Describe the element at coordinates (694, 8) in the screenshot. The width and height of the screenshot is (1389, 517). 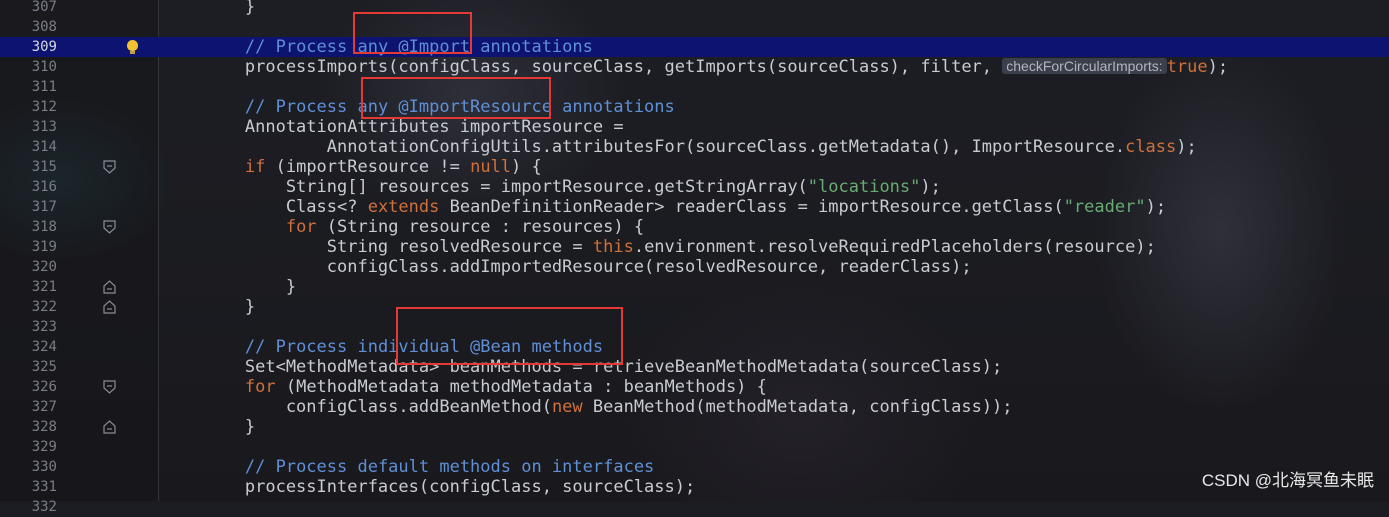
I see `code-line: 307 }` at that location.